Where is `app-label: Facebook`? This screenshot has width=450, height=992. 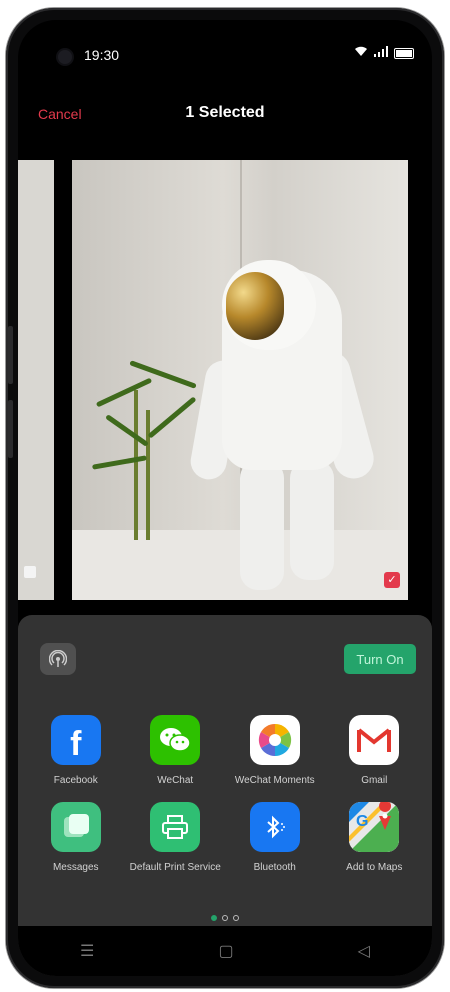 app-label: Facebook is located at coordinates (75, 780).